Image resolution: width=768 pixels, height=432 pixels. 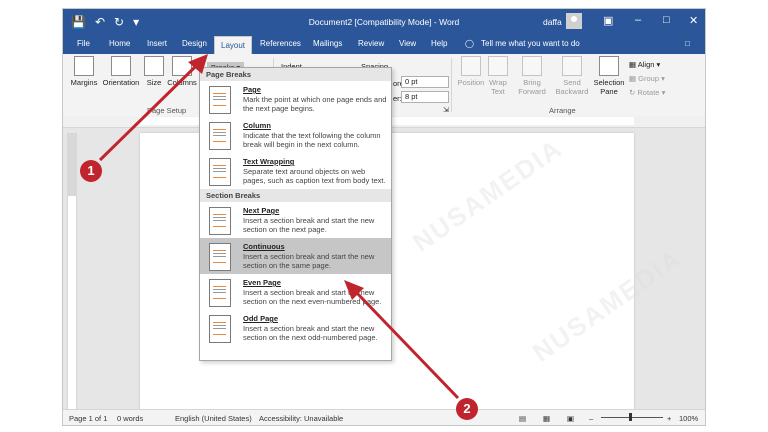 What do you see at coordinates (148, 113) in the screenshot?
I see `arrow-1-line` at bounding box center [148, 113].